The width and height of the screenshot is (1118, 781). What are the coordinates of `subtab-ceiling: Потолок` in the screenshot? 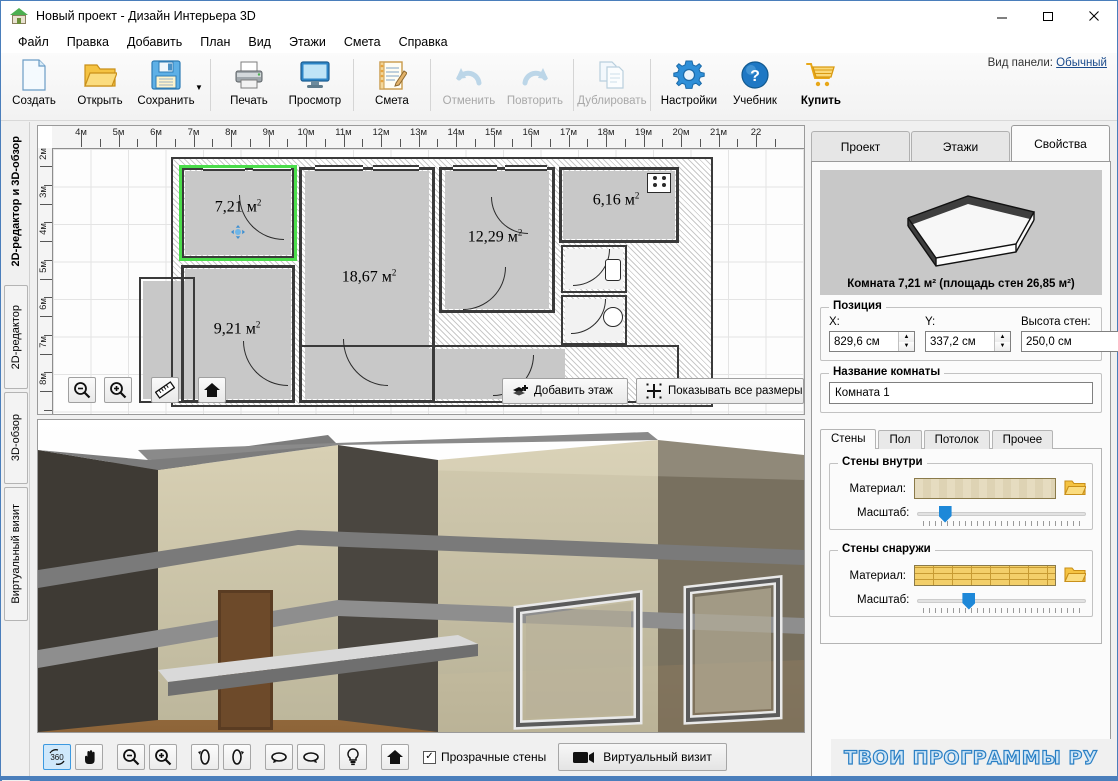 It's located at (956, 439).